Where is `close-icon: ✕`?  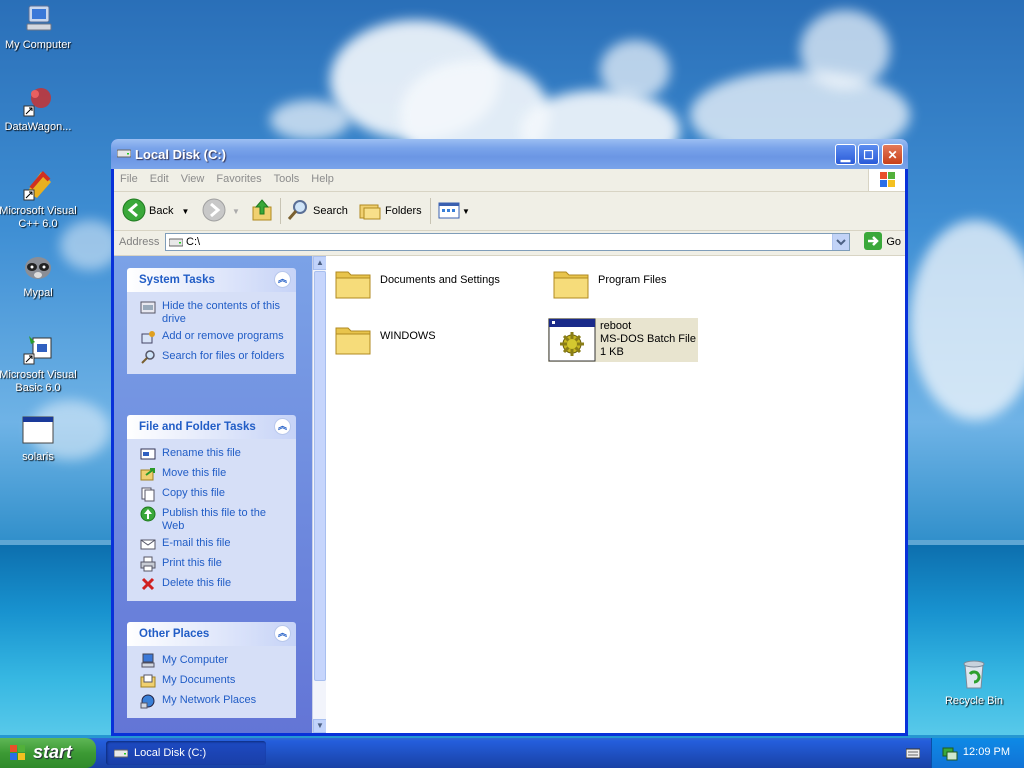
close-icon: ✕ is located at coordinates (892, 155).